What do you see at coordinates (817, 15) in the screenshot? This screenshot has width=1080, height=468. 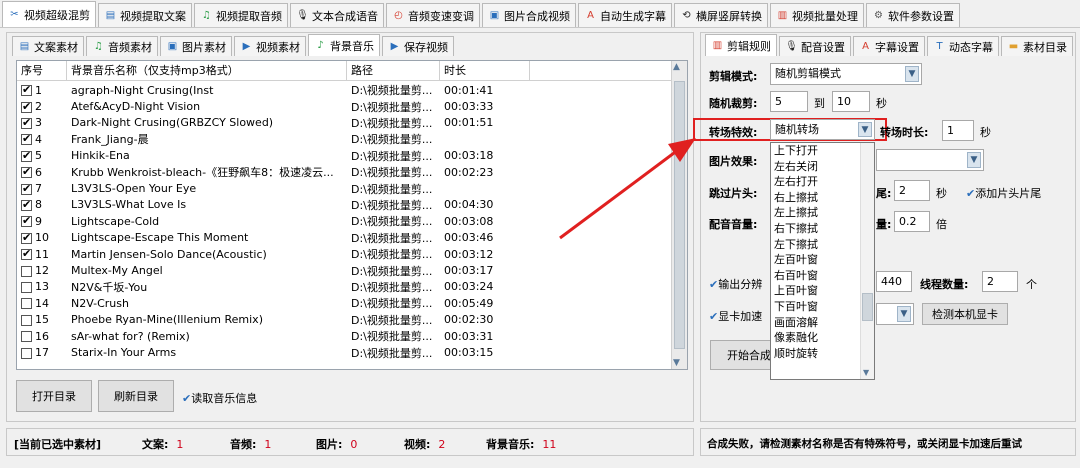 I see `main-tab-9: ▥ 视频批量处理` at bounding box center [817, 15].